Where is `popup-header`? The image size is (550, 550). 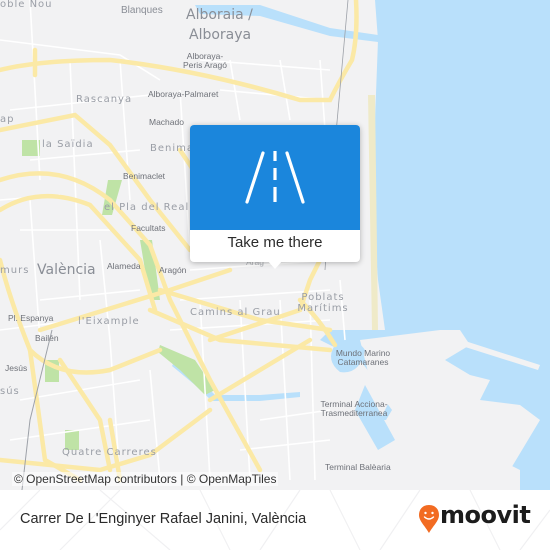
popup-header is located at coordinates (275, 177).